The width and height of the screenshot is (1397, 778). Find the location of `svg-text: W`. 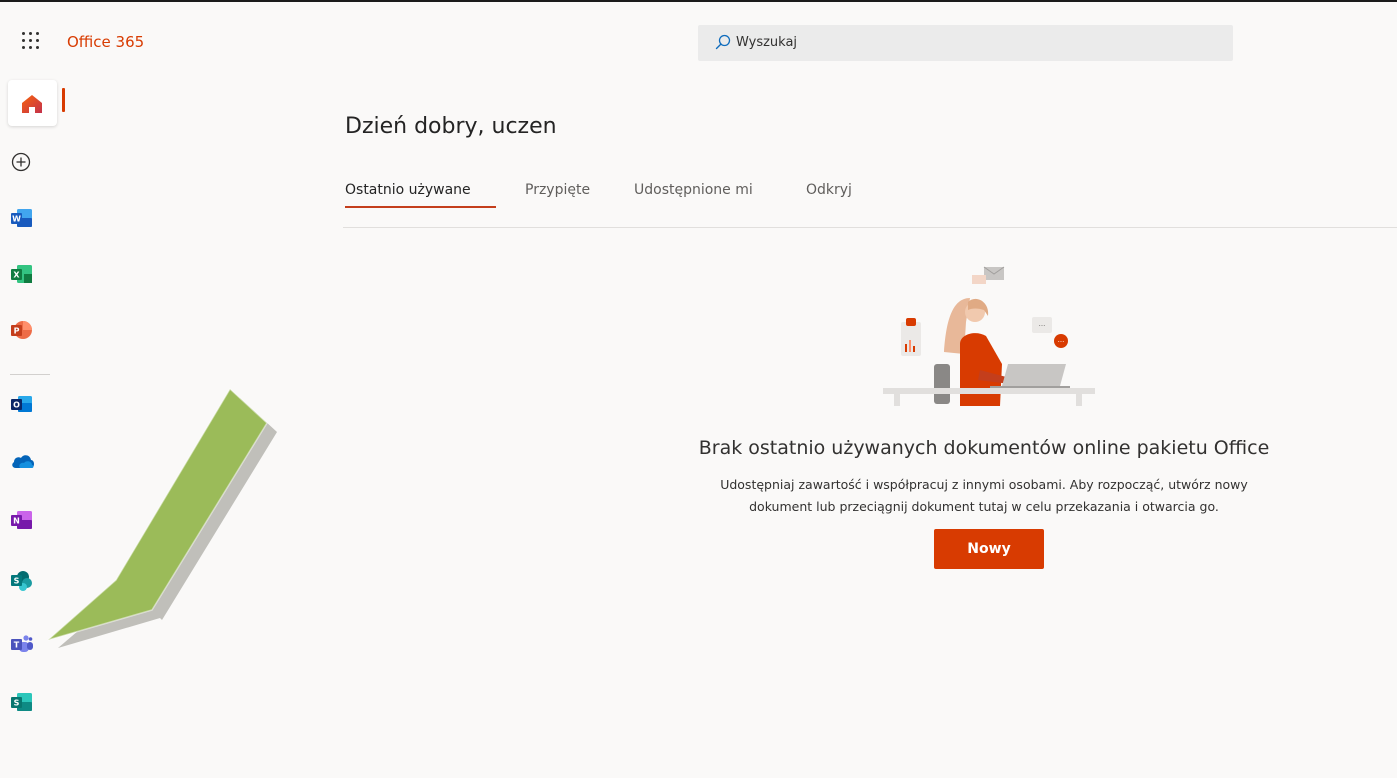

svg-text: W is located at coordinates (16, 219).